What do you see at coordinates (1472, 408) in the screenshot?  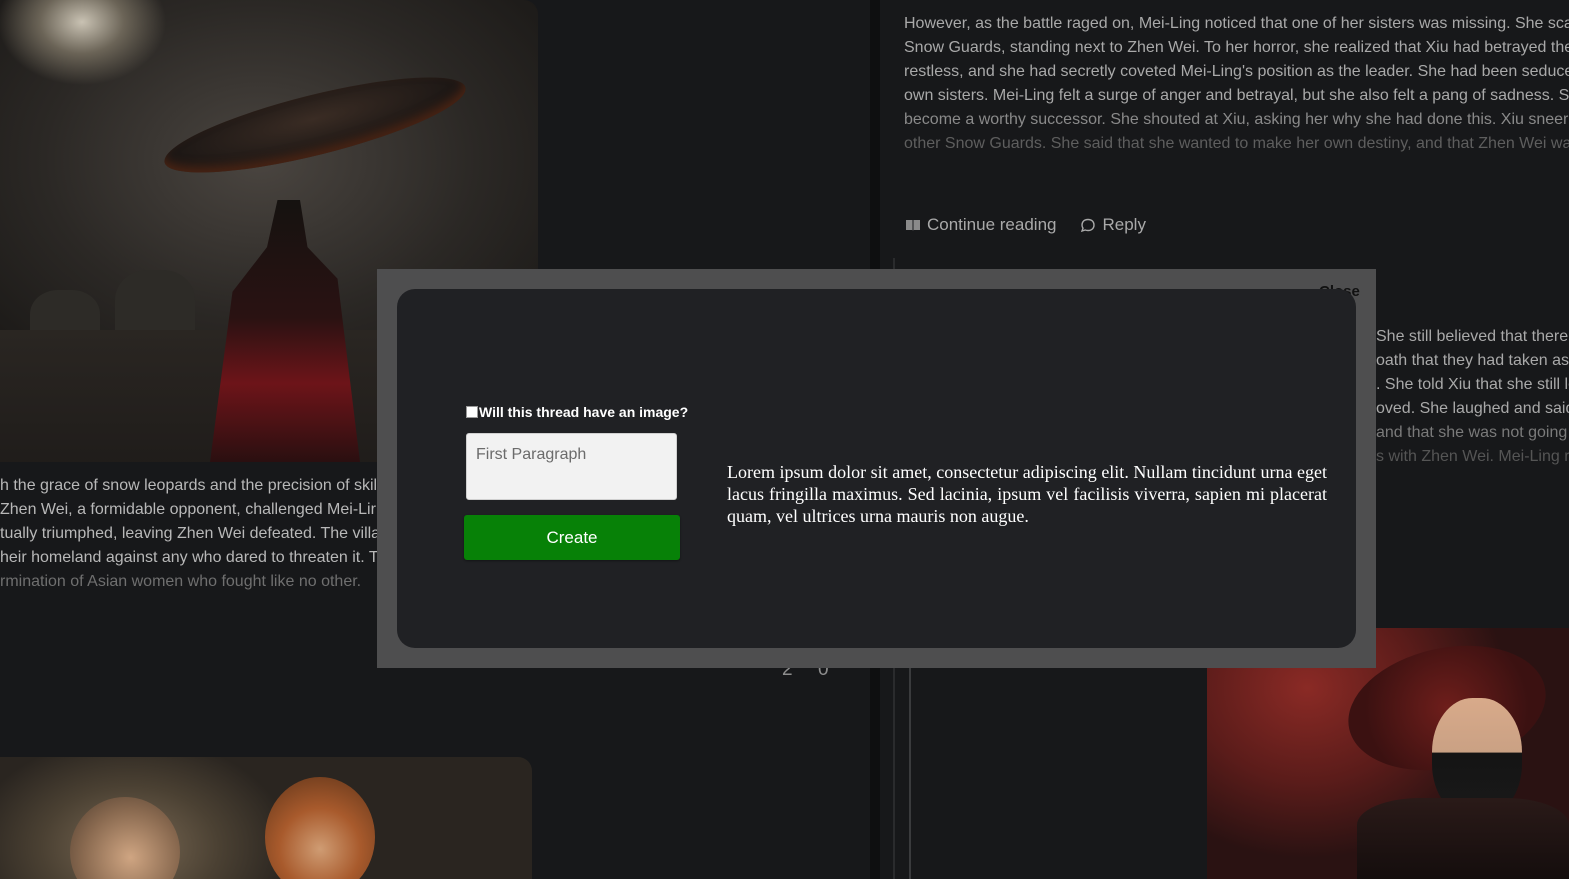 I see `post-text-line: oved. She laughed and said` at bounding box center [1472, 408].